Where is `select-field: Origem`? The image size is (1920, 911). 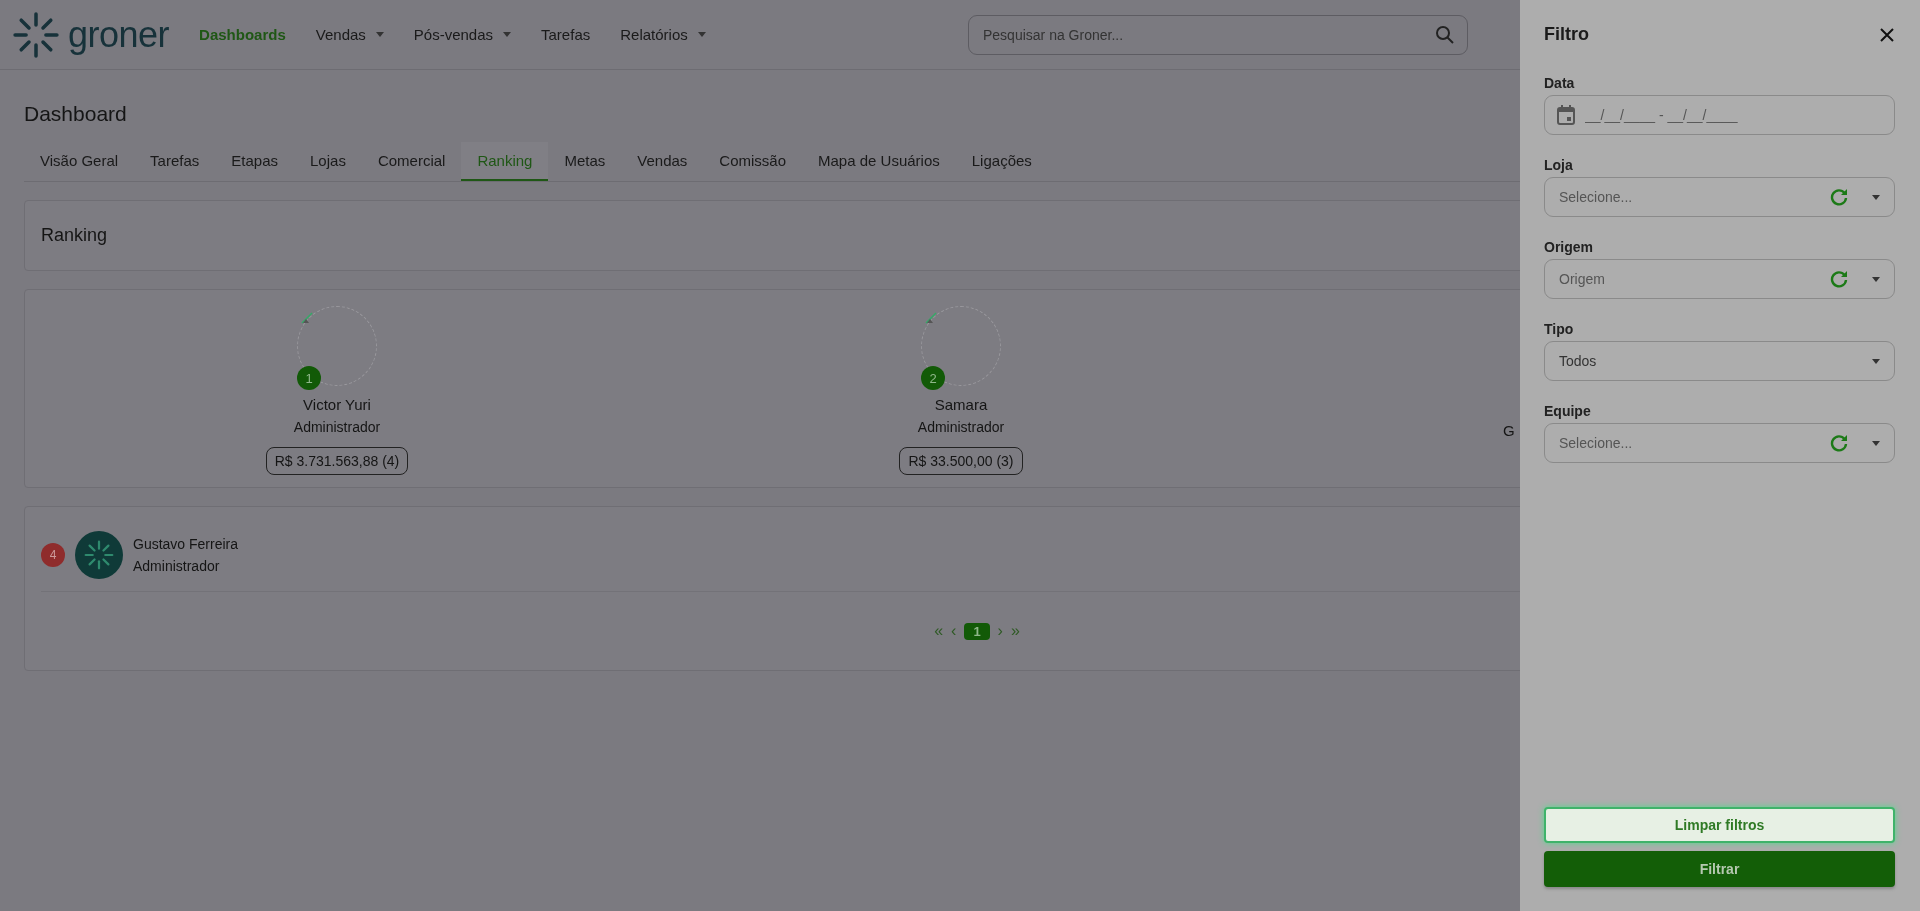 select-field: Origem is located at coordinates (1719, 279).